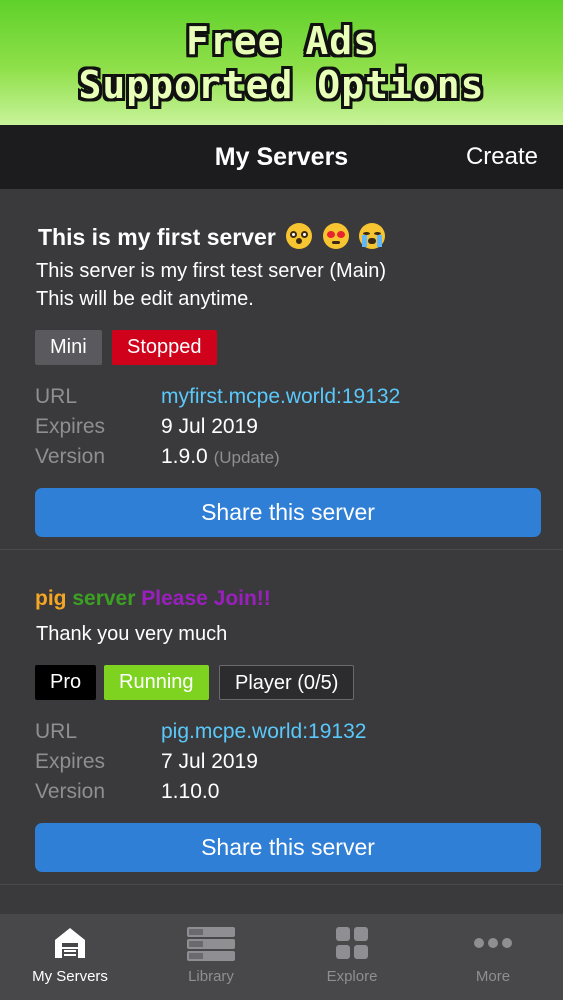  I want to click on version-value: 1.10.0, so click(190, 791).